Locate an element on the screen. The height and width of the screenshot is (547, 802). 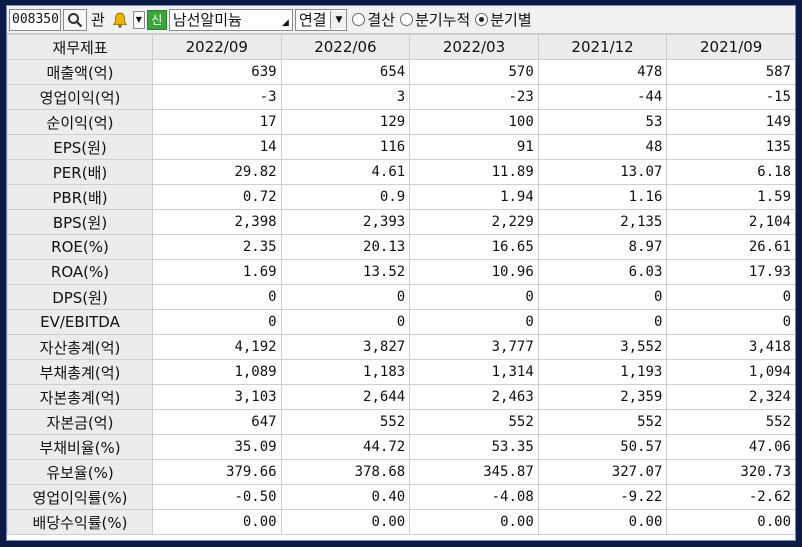
table-row: BPS(원) 2,398 2,393 2,229 2,135 2,104 is located at coordinates (401, 222).